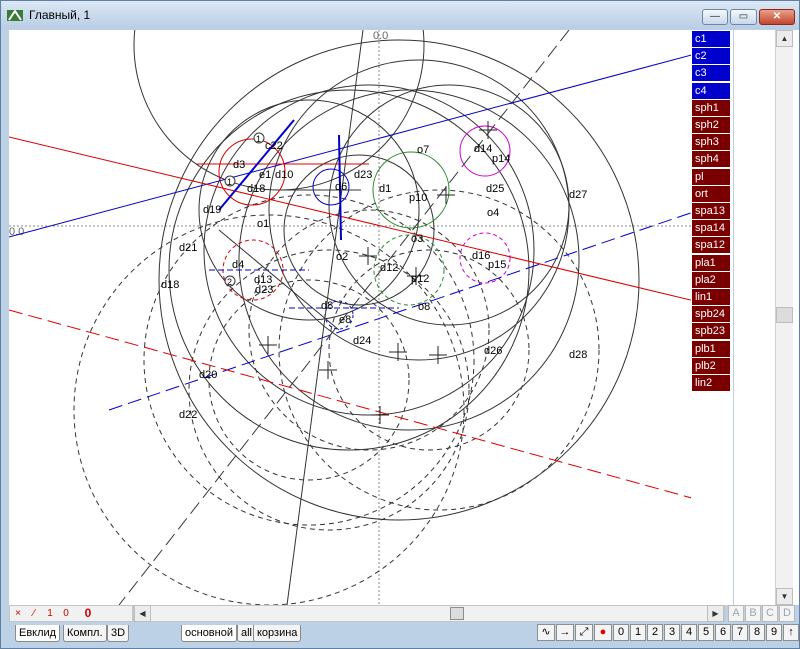 This screenshot has height=649, width=800. What do you see at coordinates (60, 15) in the screenshot?
I see `window-title: Главный, 1` at bounding box center [60, 15].